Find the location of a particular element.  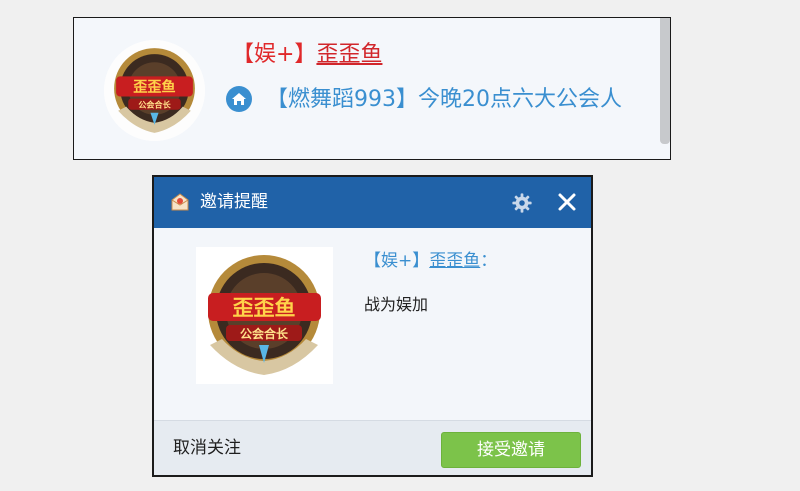

scrollbar is located at coordinates (665, 81).